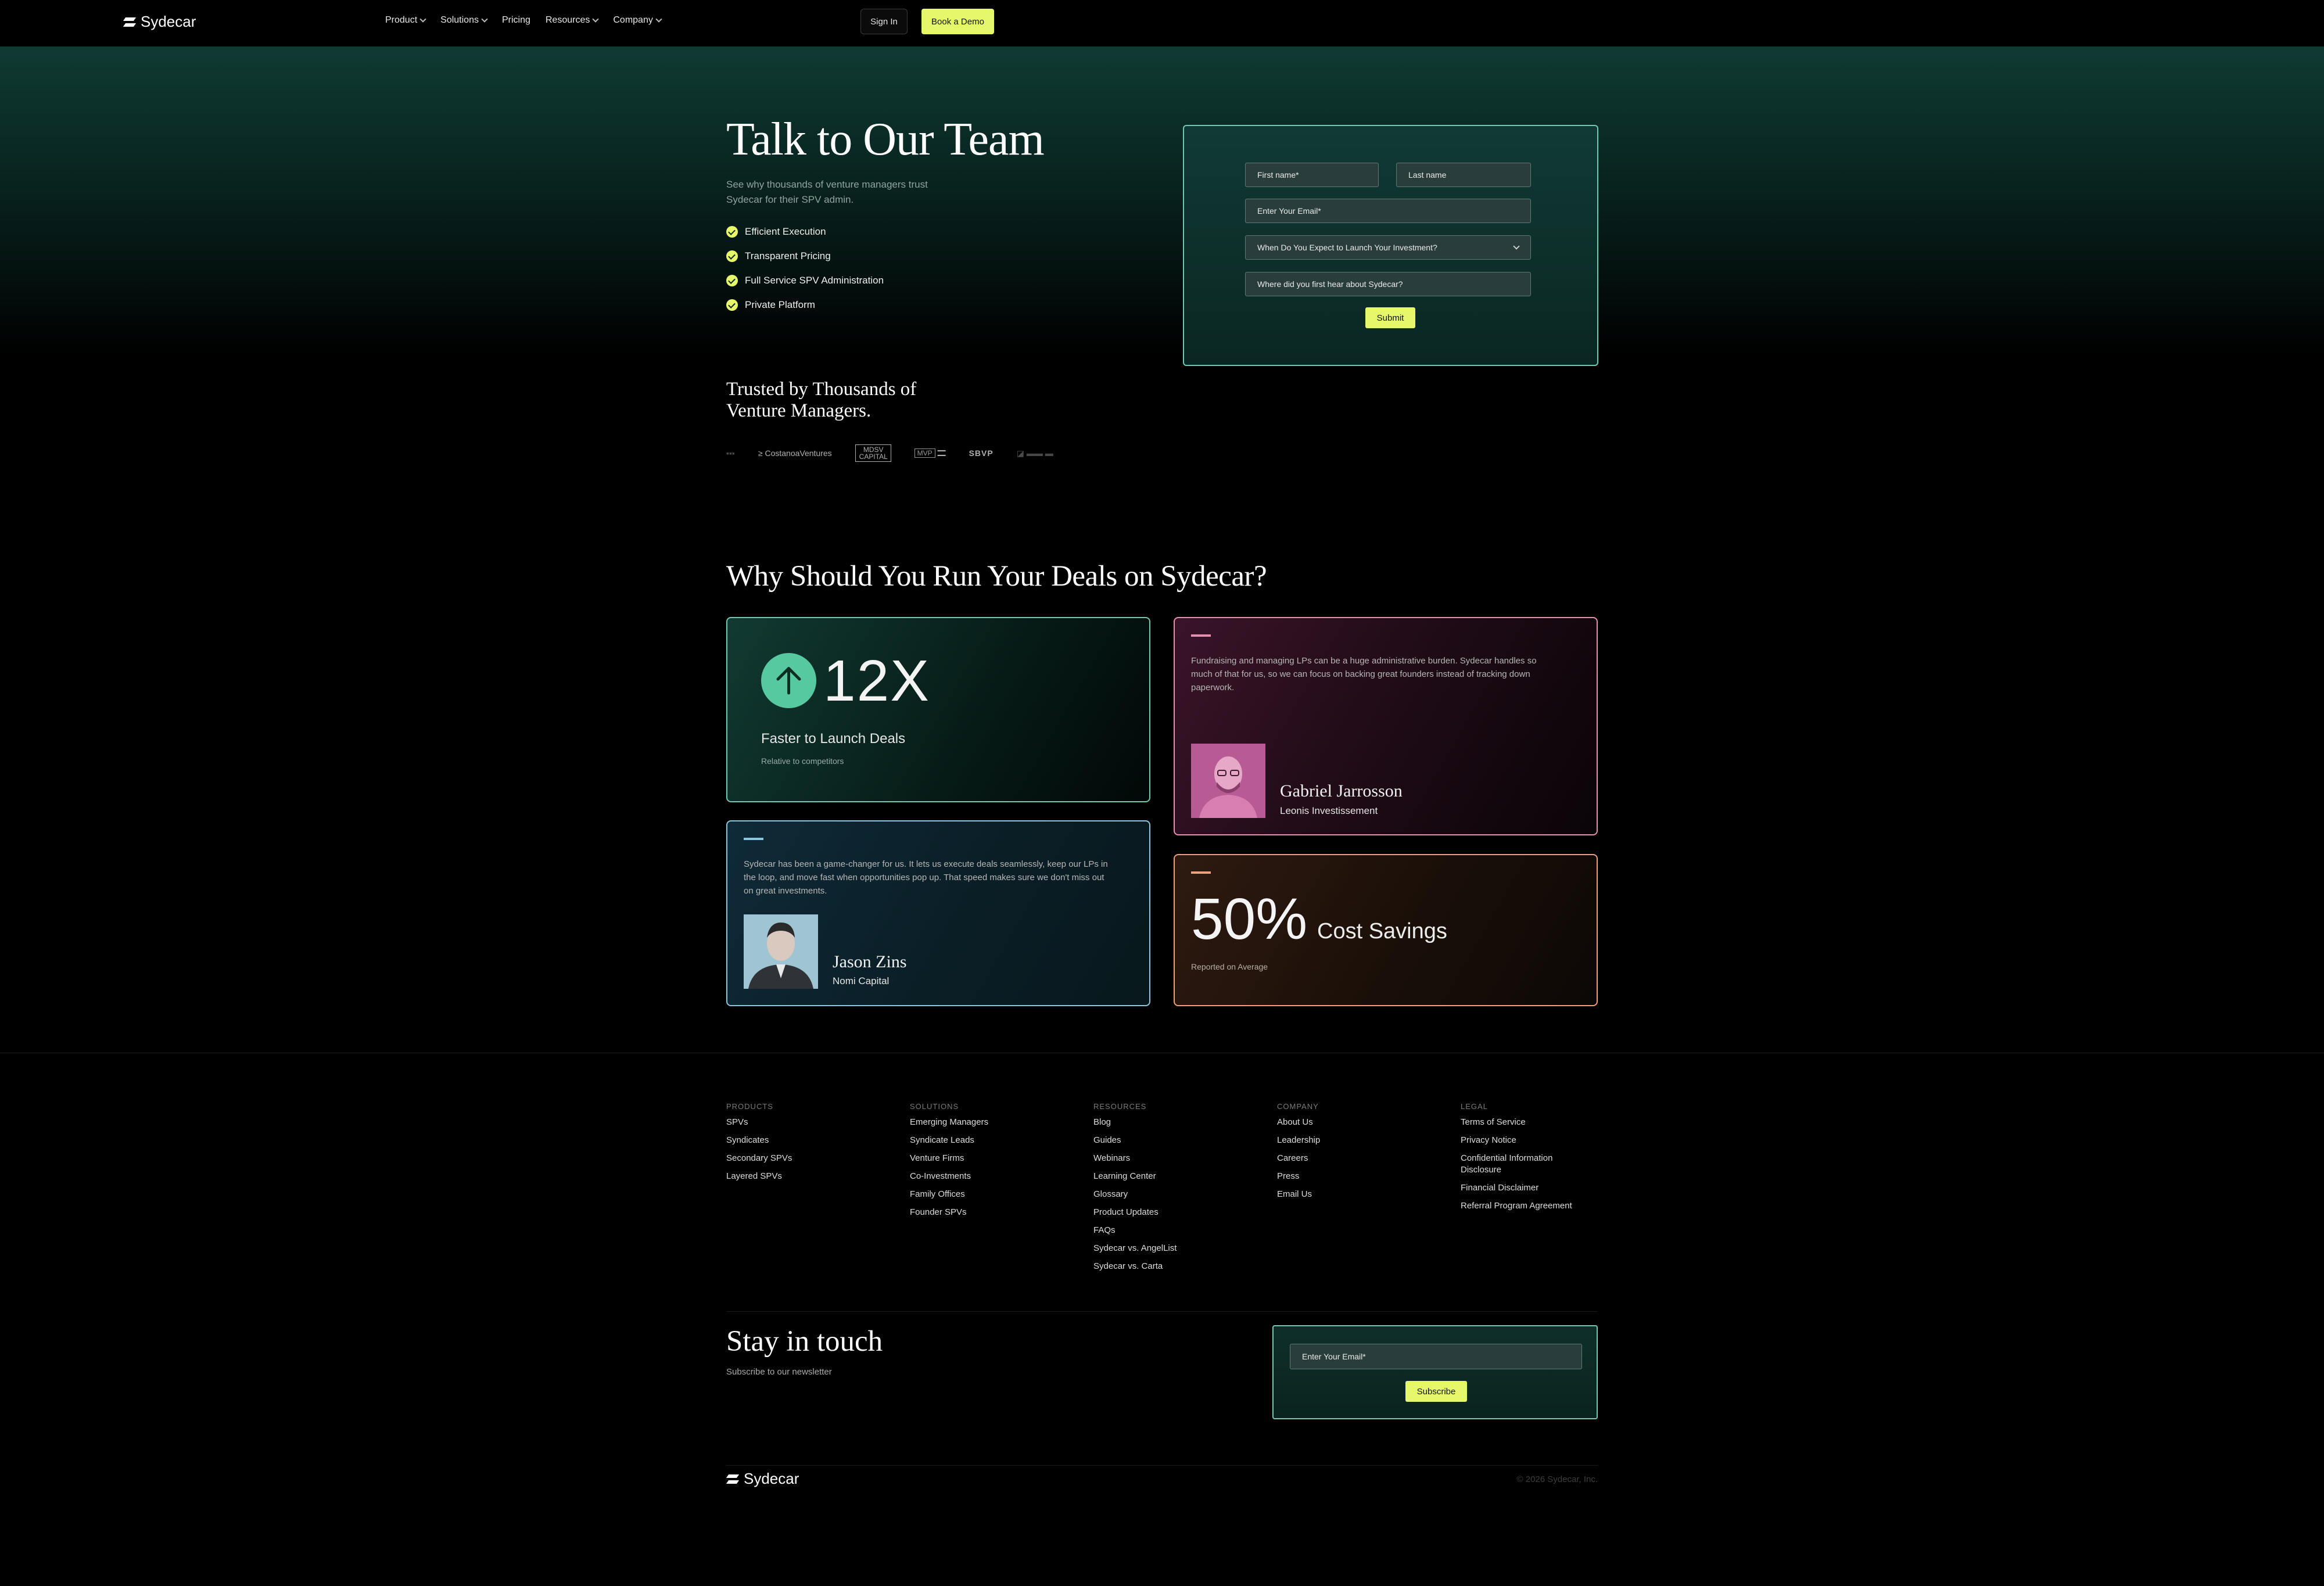 The width and height of the screenshot is (2324, 1586). I want to click on subscribe-button: Subscribe, so click(1436, 1391).